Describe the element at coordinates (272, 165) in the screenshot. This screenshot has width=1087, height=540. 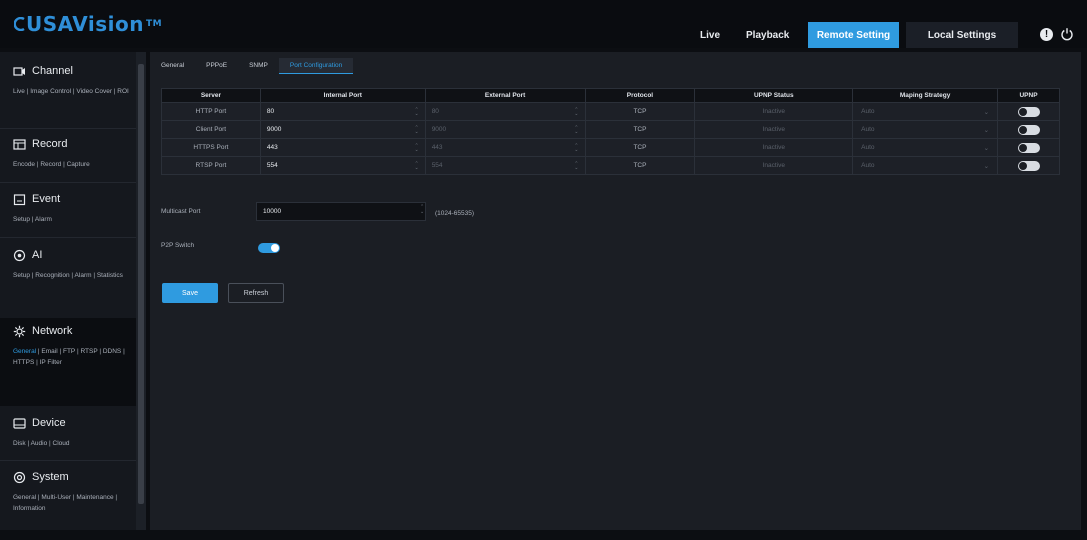
I see `internal-port-input: 554` at that location.